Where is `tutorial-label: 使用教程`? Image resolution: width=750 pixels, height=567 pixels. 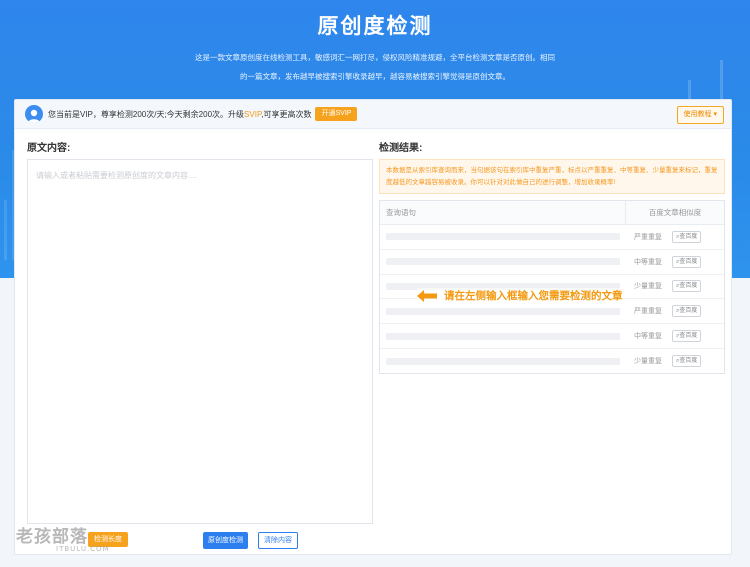 tutorial-label: 使用教程 is located at coordinates (697, 114).